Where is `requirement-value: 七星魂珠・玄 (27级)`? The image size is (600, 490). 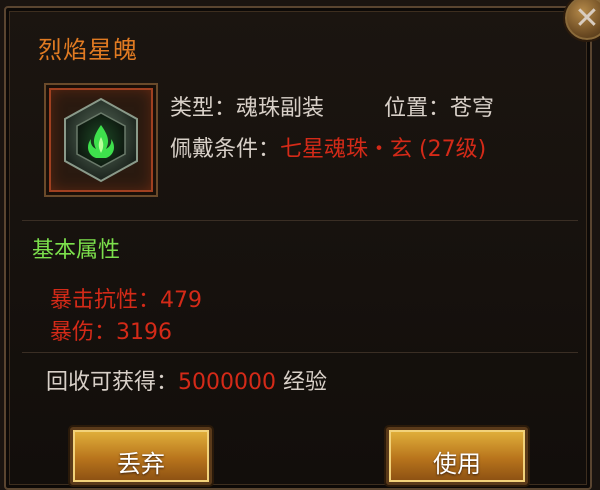
requirement-value: 七星魂珠・玄 (27级) is located at coordinates (383, 149).